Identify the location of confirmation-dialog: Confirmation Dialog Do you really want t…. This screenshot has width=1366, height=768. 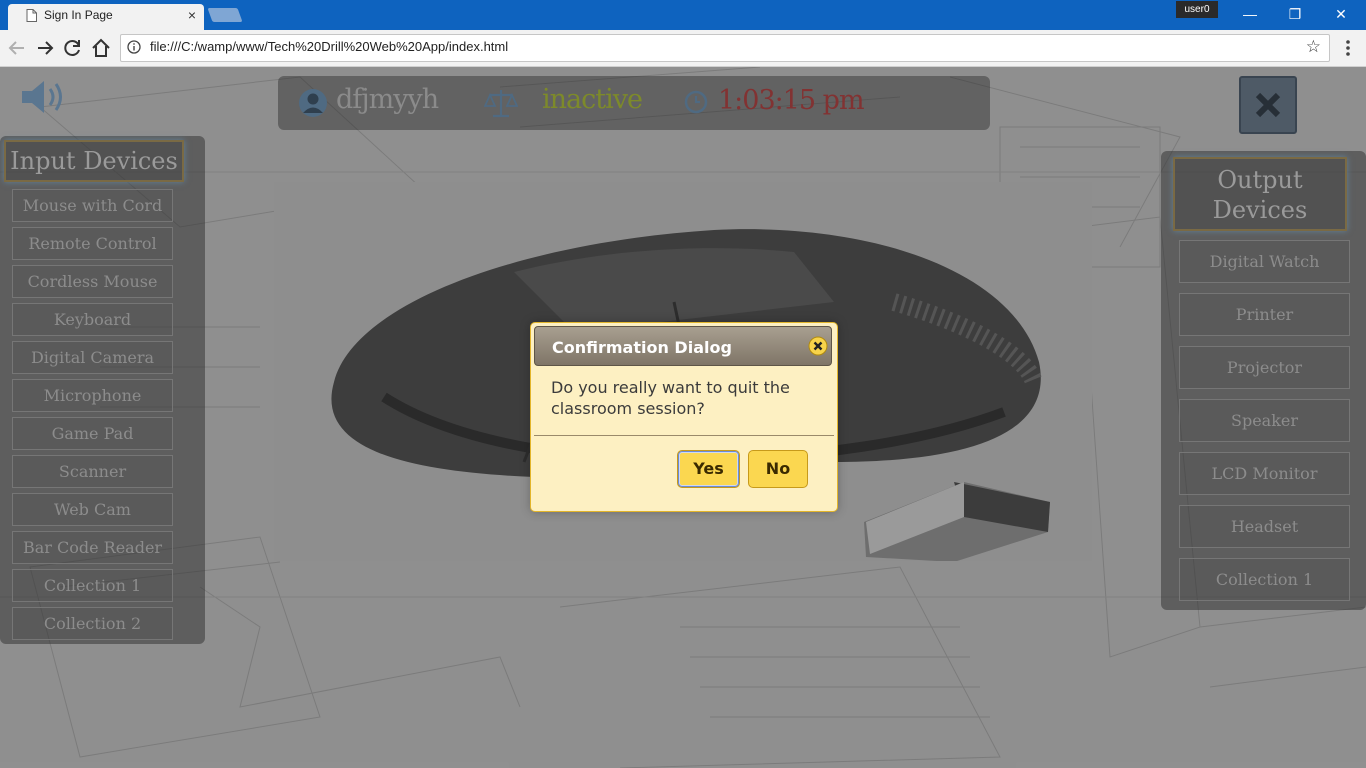
(684, 417).